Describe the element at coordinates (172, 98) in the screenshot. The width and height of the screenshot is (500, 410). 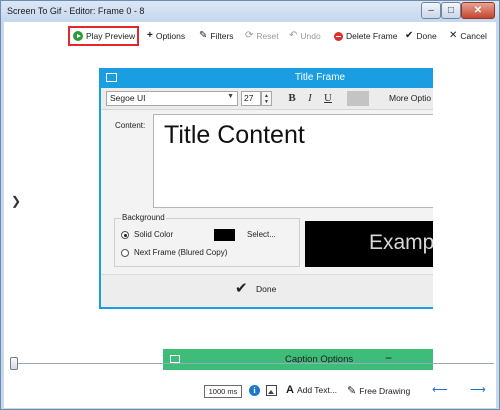
I see `font-family-select: Segoe UI ▼` at that location.